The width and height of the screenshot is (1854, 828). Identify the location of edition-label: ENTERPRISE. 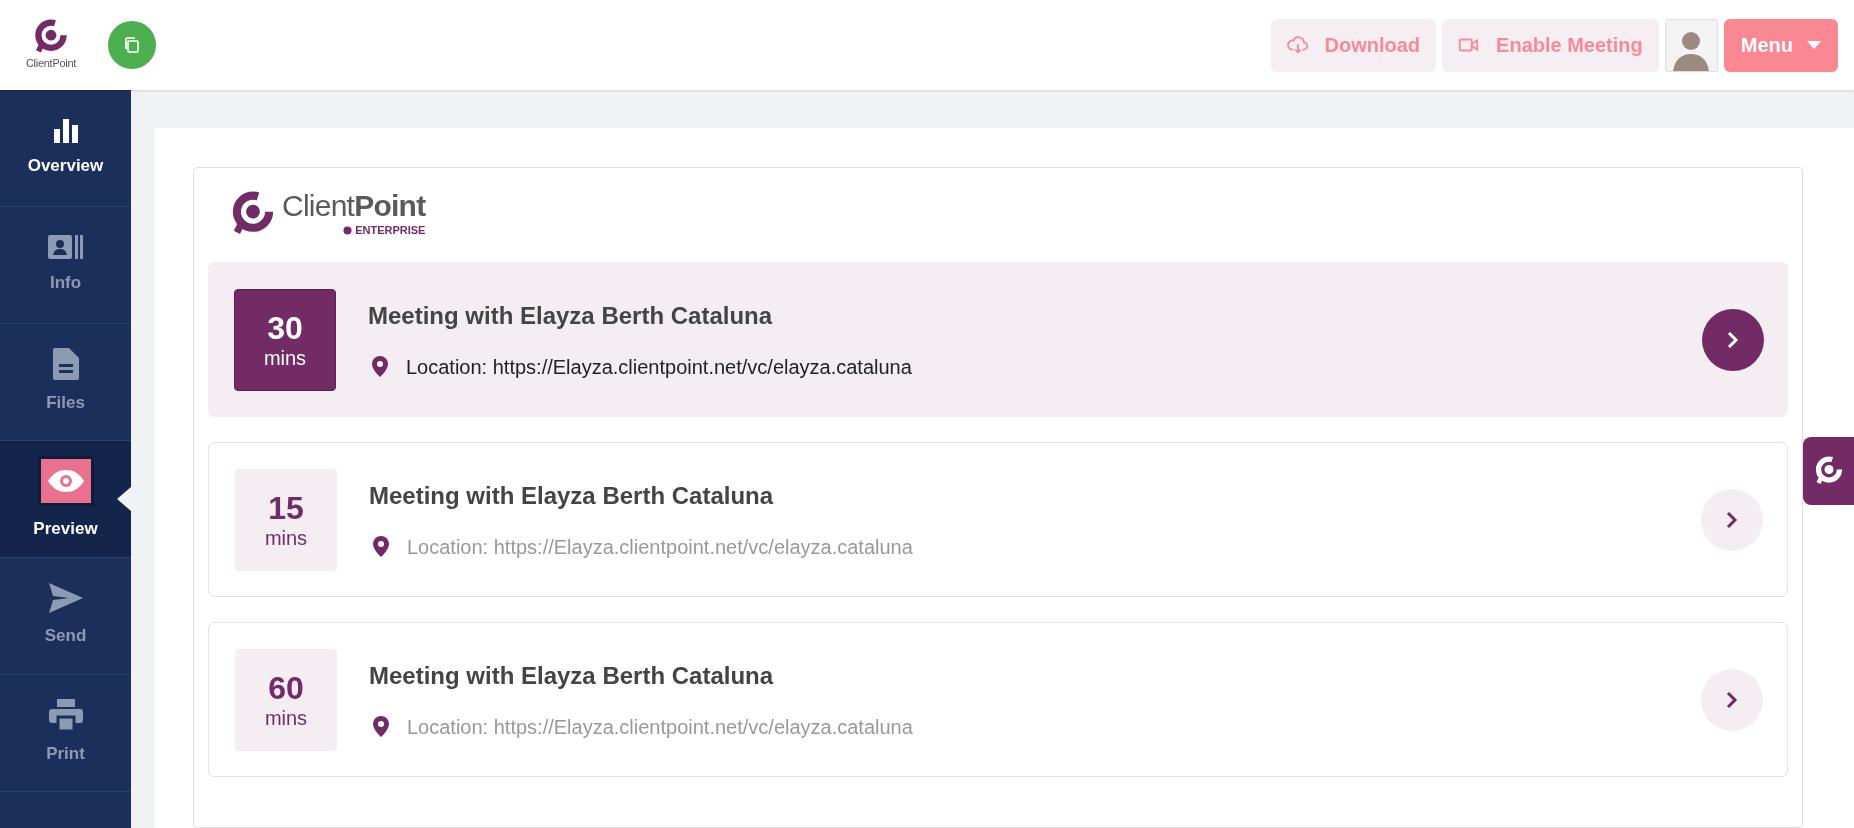
(390, 230).